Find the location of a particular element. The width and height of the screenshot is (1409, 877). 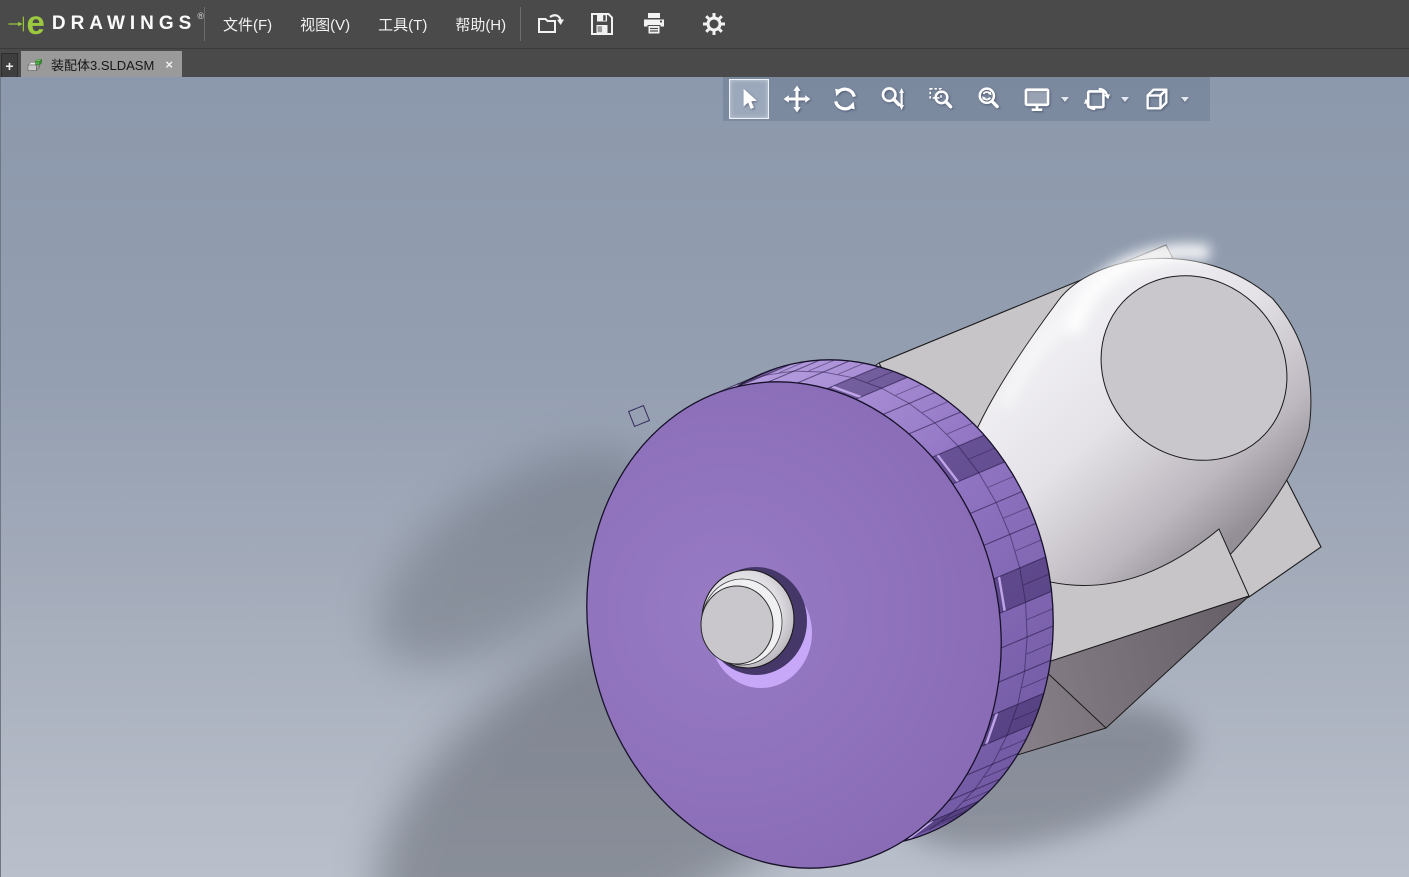

settings-button is located at coordinates (714, 24).